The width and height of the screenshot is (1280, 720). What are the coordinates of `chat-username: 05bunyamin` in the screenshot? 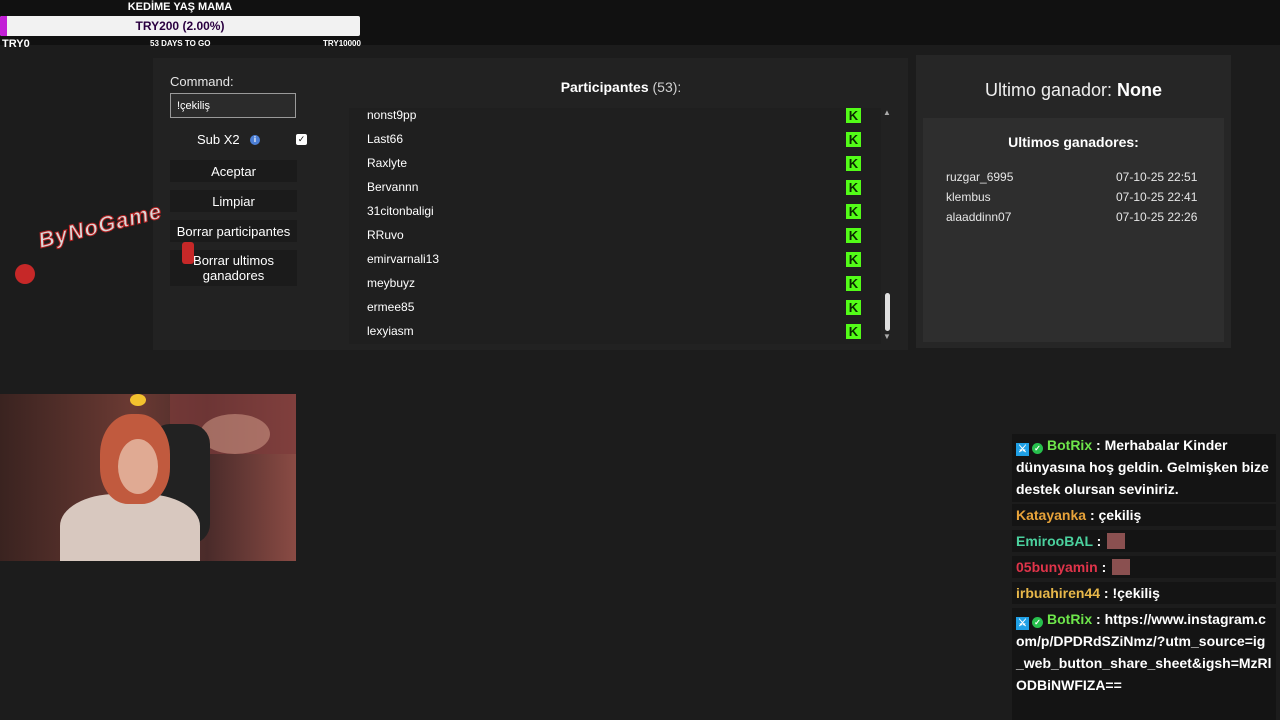 It's located at (1057, 567).